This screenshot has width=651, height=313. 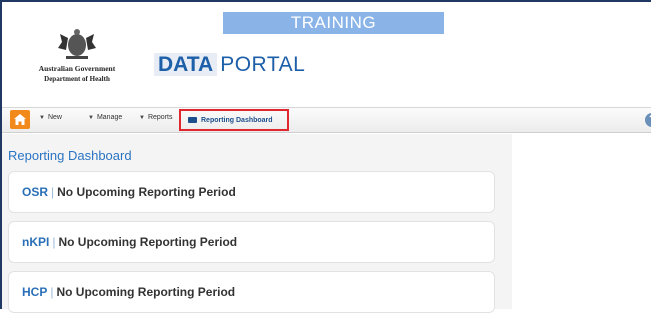 I want to click on nav-manage-label: Manage, so click(x=109, y=117).